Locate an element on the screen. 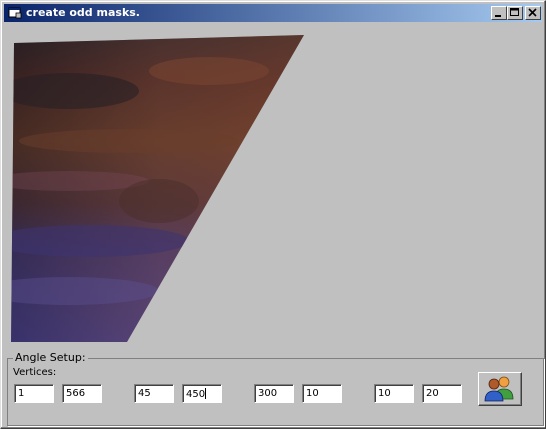  vertex-1-y-field: 566 is located at coordinates (82, 393).